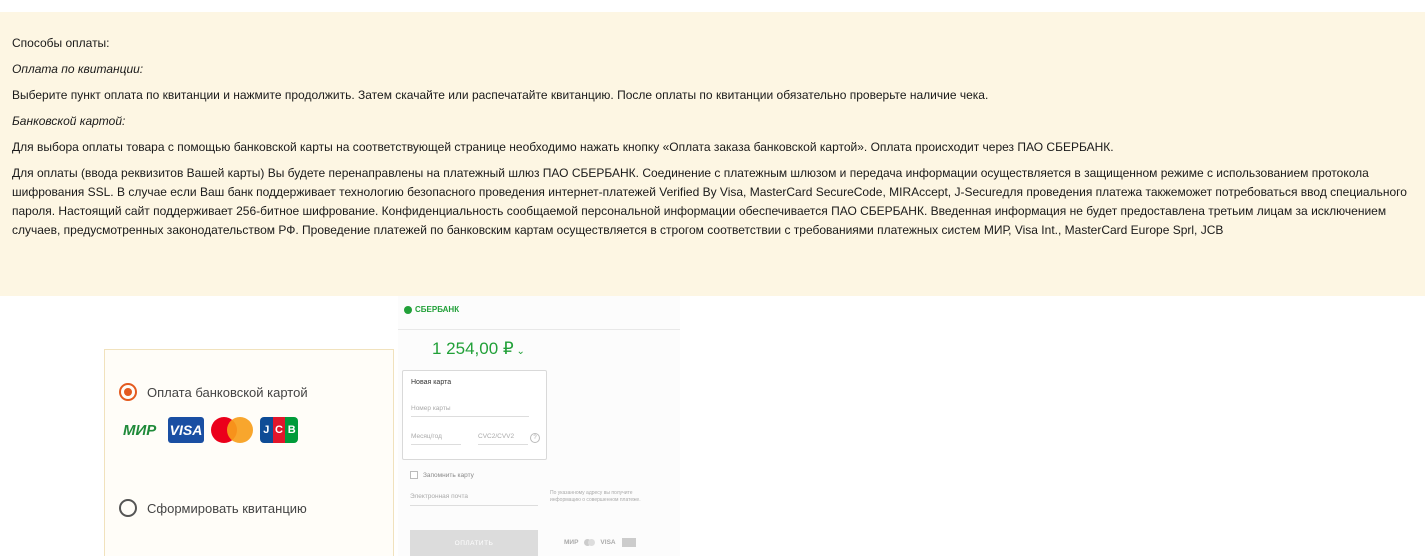 This screenshot has width=1425, height=556. What do you see at coordinates (227, 508) in the screenshot?
I see `receipt-payment-label: Сформировать квитанцию` at bounding box center [227, 508].